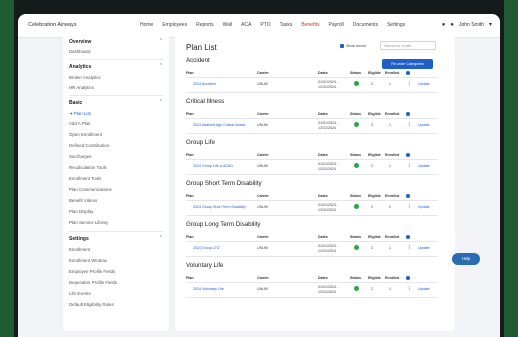  I want to click on sidebar-item-employee-profile-fields: Employee Profile Fields, so click(92, 271).